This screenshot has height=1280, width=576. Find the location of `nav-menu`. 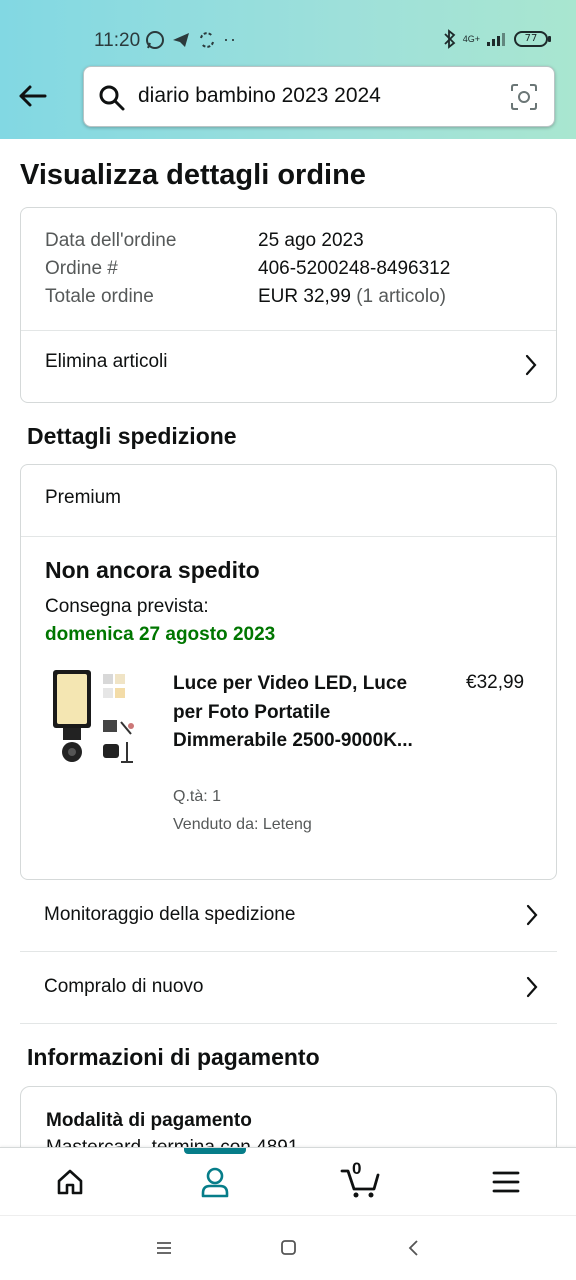

nav-menu is located at coordinates (506, 1182).